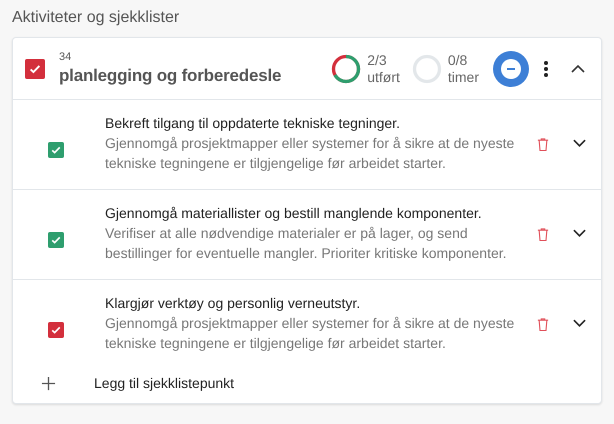  Describe the element at coordinates (48, 383) in the screenshot. I see `plus-icon` at that location.